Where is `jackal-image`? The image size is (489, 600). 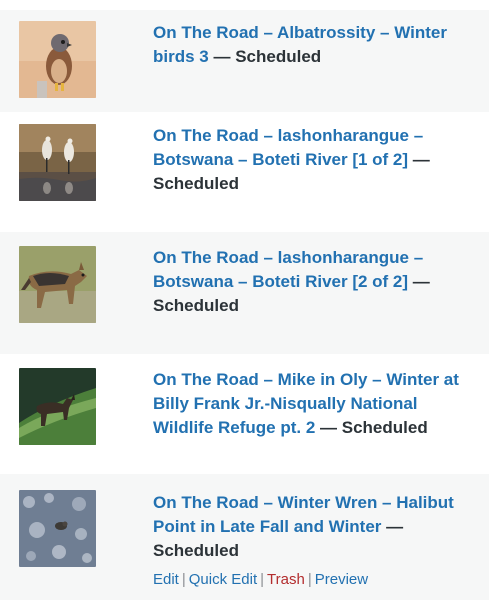 jackal-image is located at coordinates (57, 284).